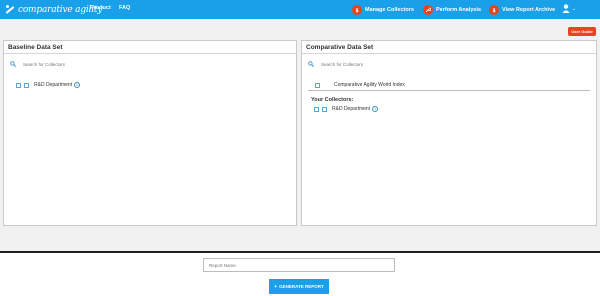  I want to click on report-name-input, so click(299, 265).